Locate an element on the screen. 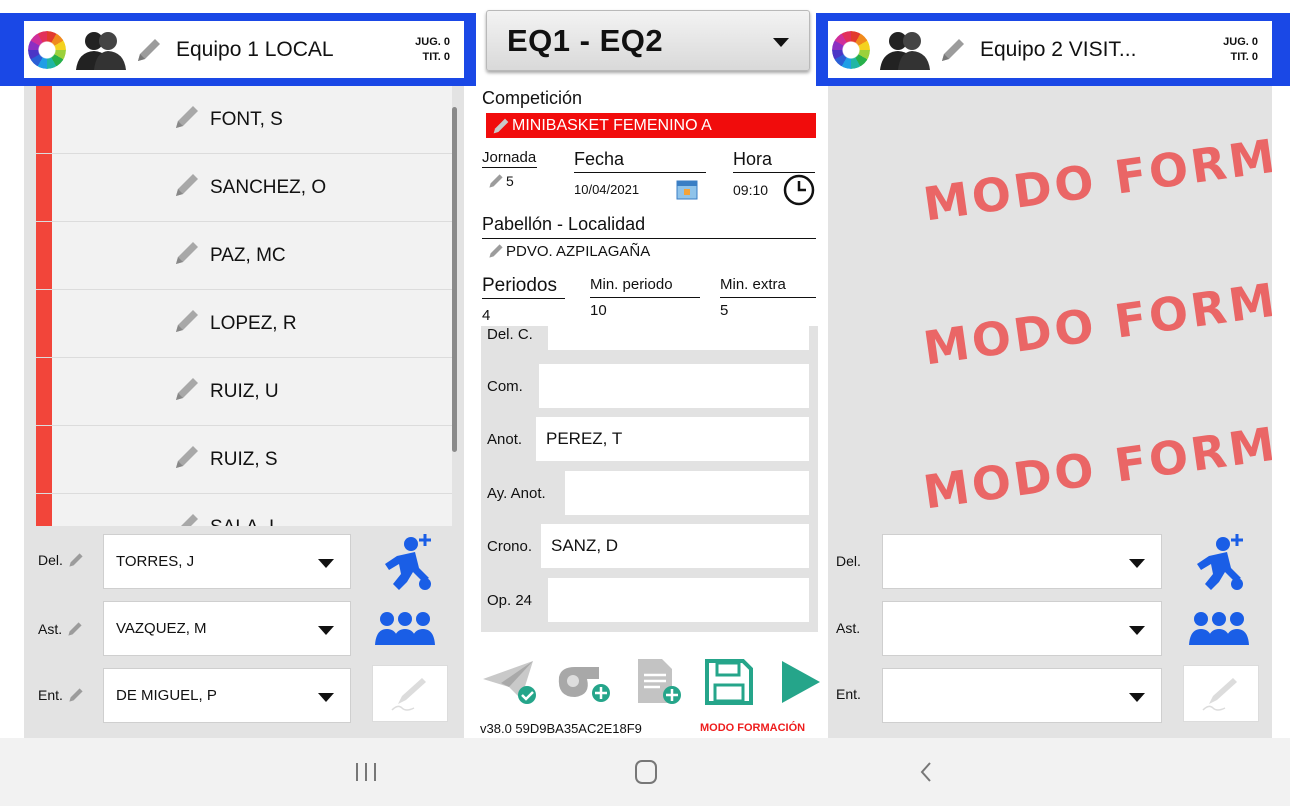 The image size is (1290, 806). player-row: RUIZ, S is located at coordinates (244, 460).